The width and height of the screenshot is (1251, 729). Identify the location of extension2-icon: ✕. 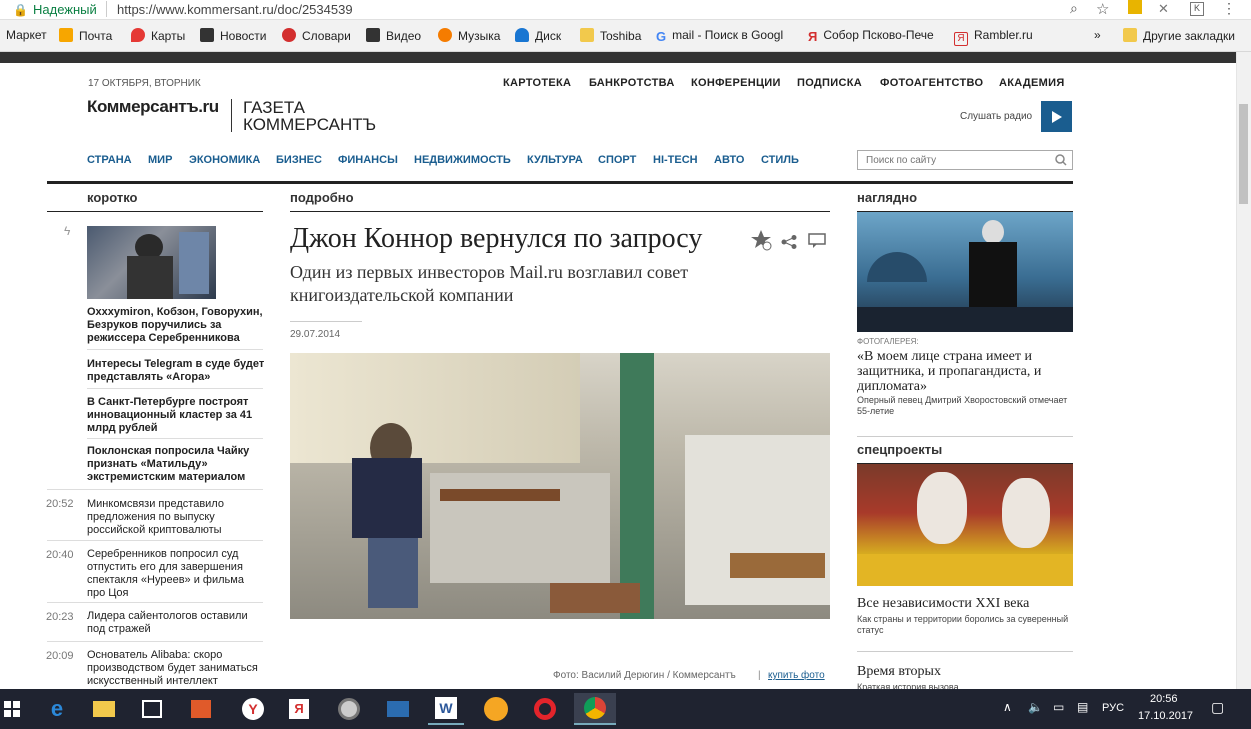
(1163, 9).